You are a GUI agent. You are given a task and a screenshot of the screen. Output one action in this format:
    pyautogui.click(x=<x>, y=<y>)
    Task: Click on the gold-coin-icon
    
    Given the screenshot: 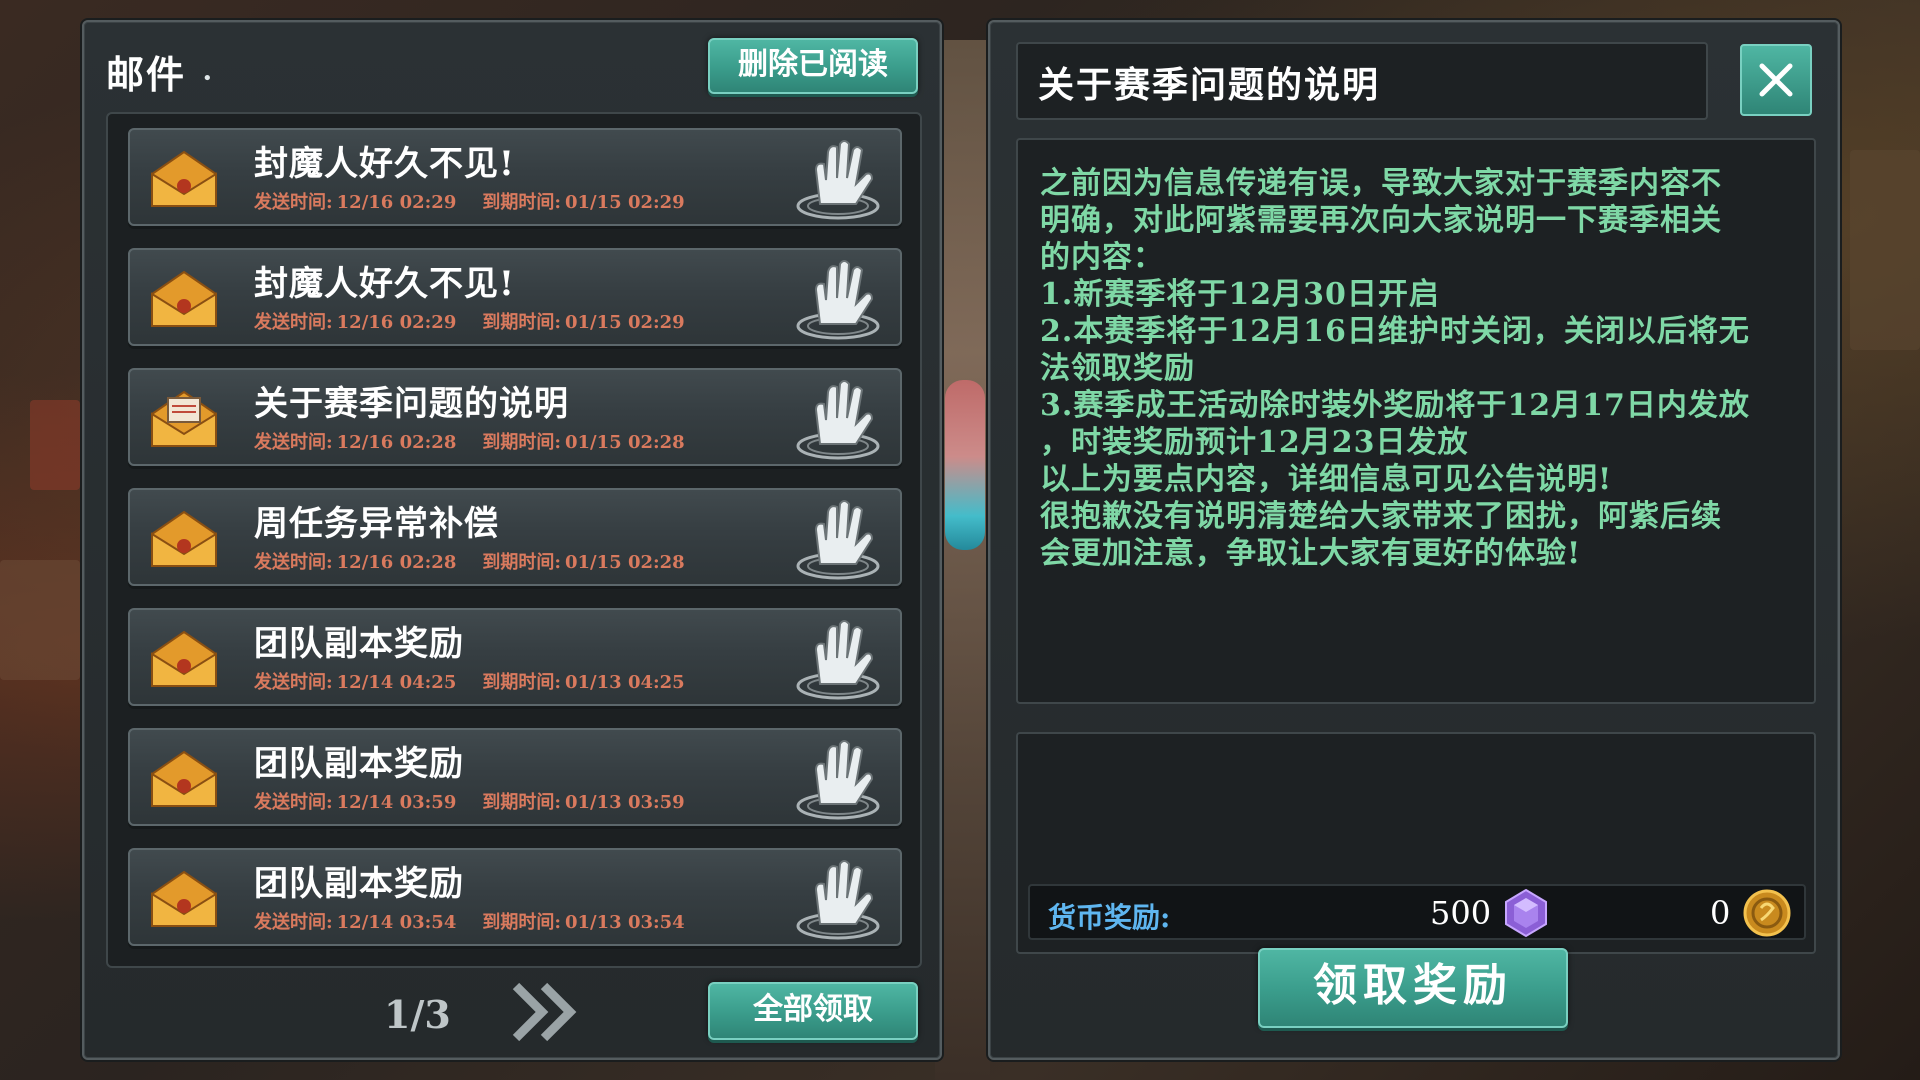 What is the action you would take?
    pyautogui.click(x=1767, y=913)
    